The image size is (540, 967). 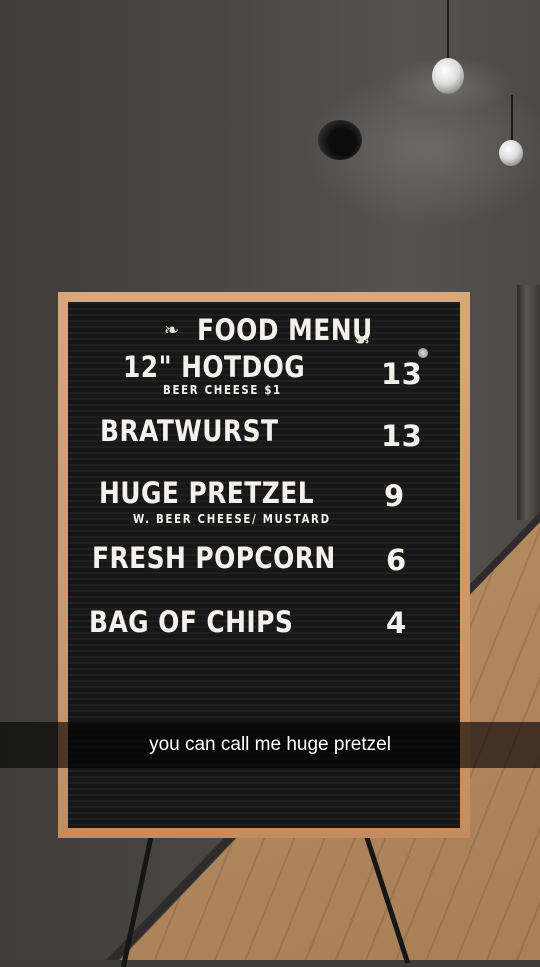 I want to click on menu-item-price: 4, so click(x=396, y=623).